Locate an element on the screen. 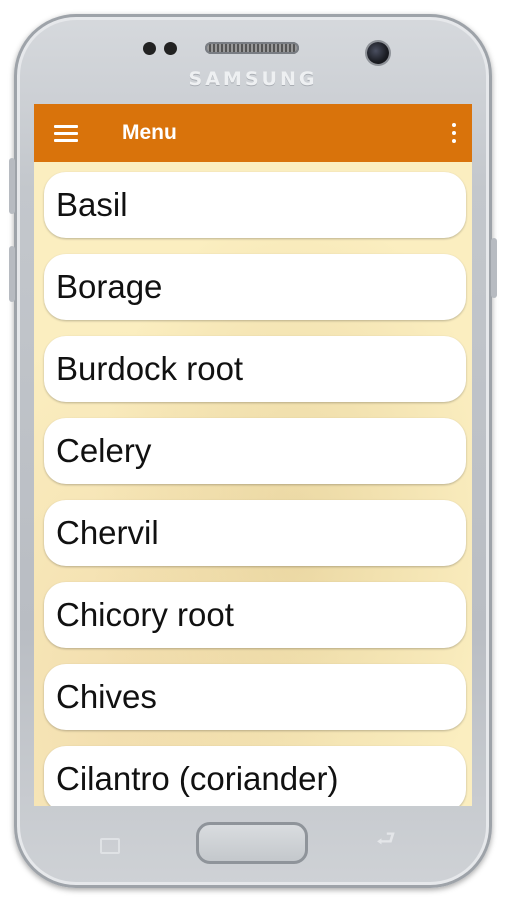 The width and height of the screenshot is (506, 900). front-camera is located at coordinates (378, 53).